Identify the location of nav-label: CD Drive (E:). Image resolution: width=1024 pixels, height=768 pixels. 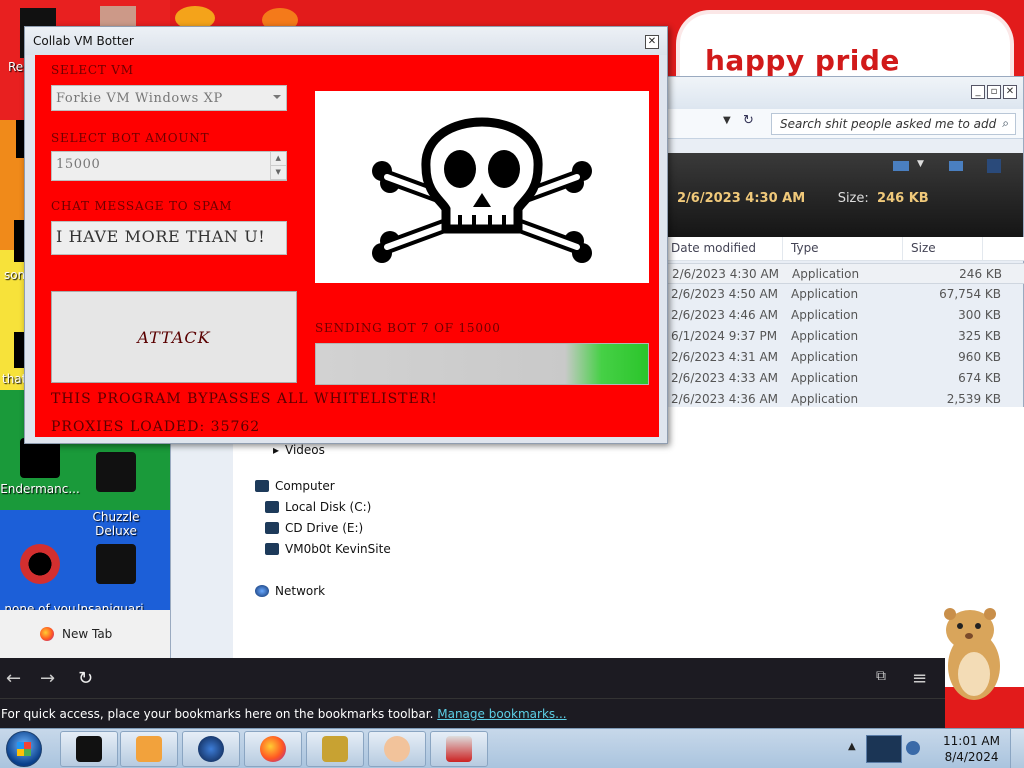
(324, 528).